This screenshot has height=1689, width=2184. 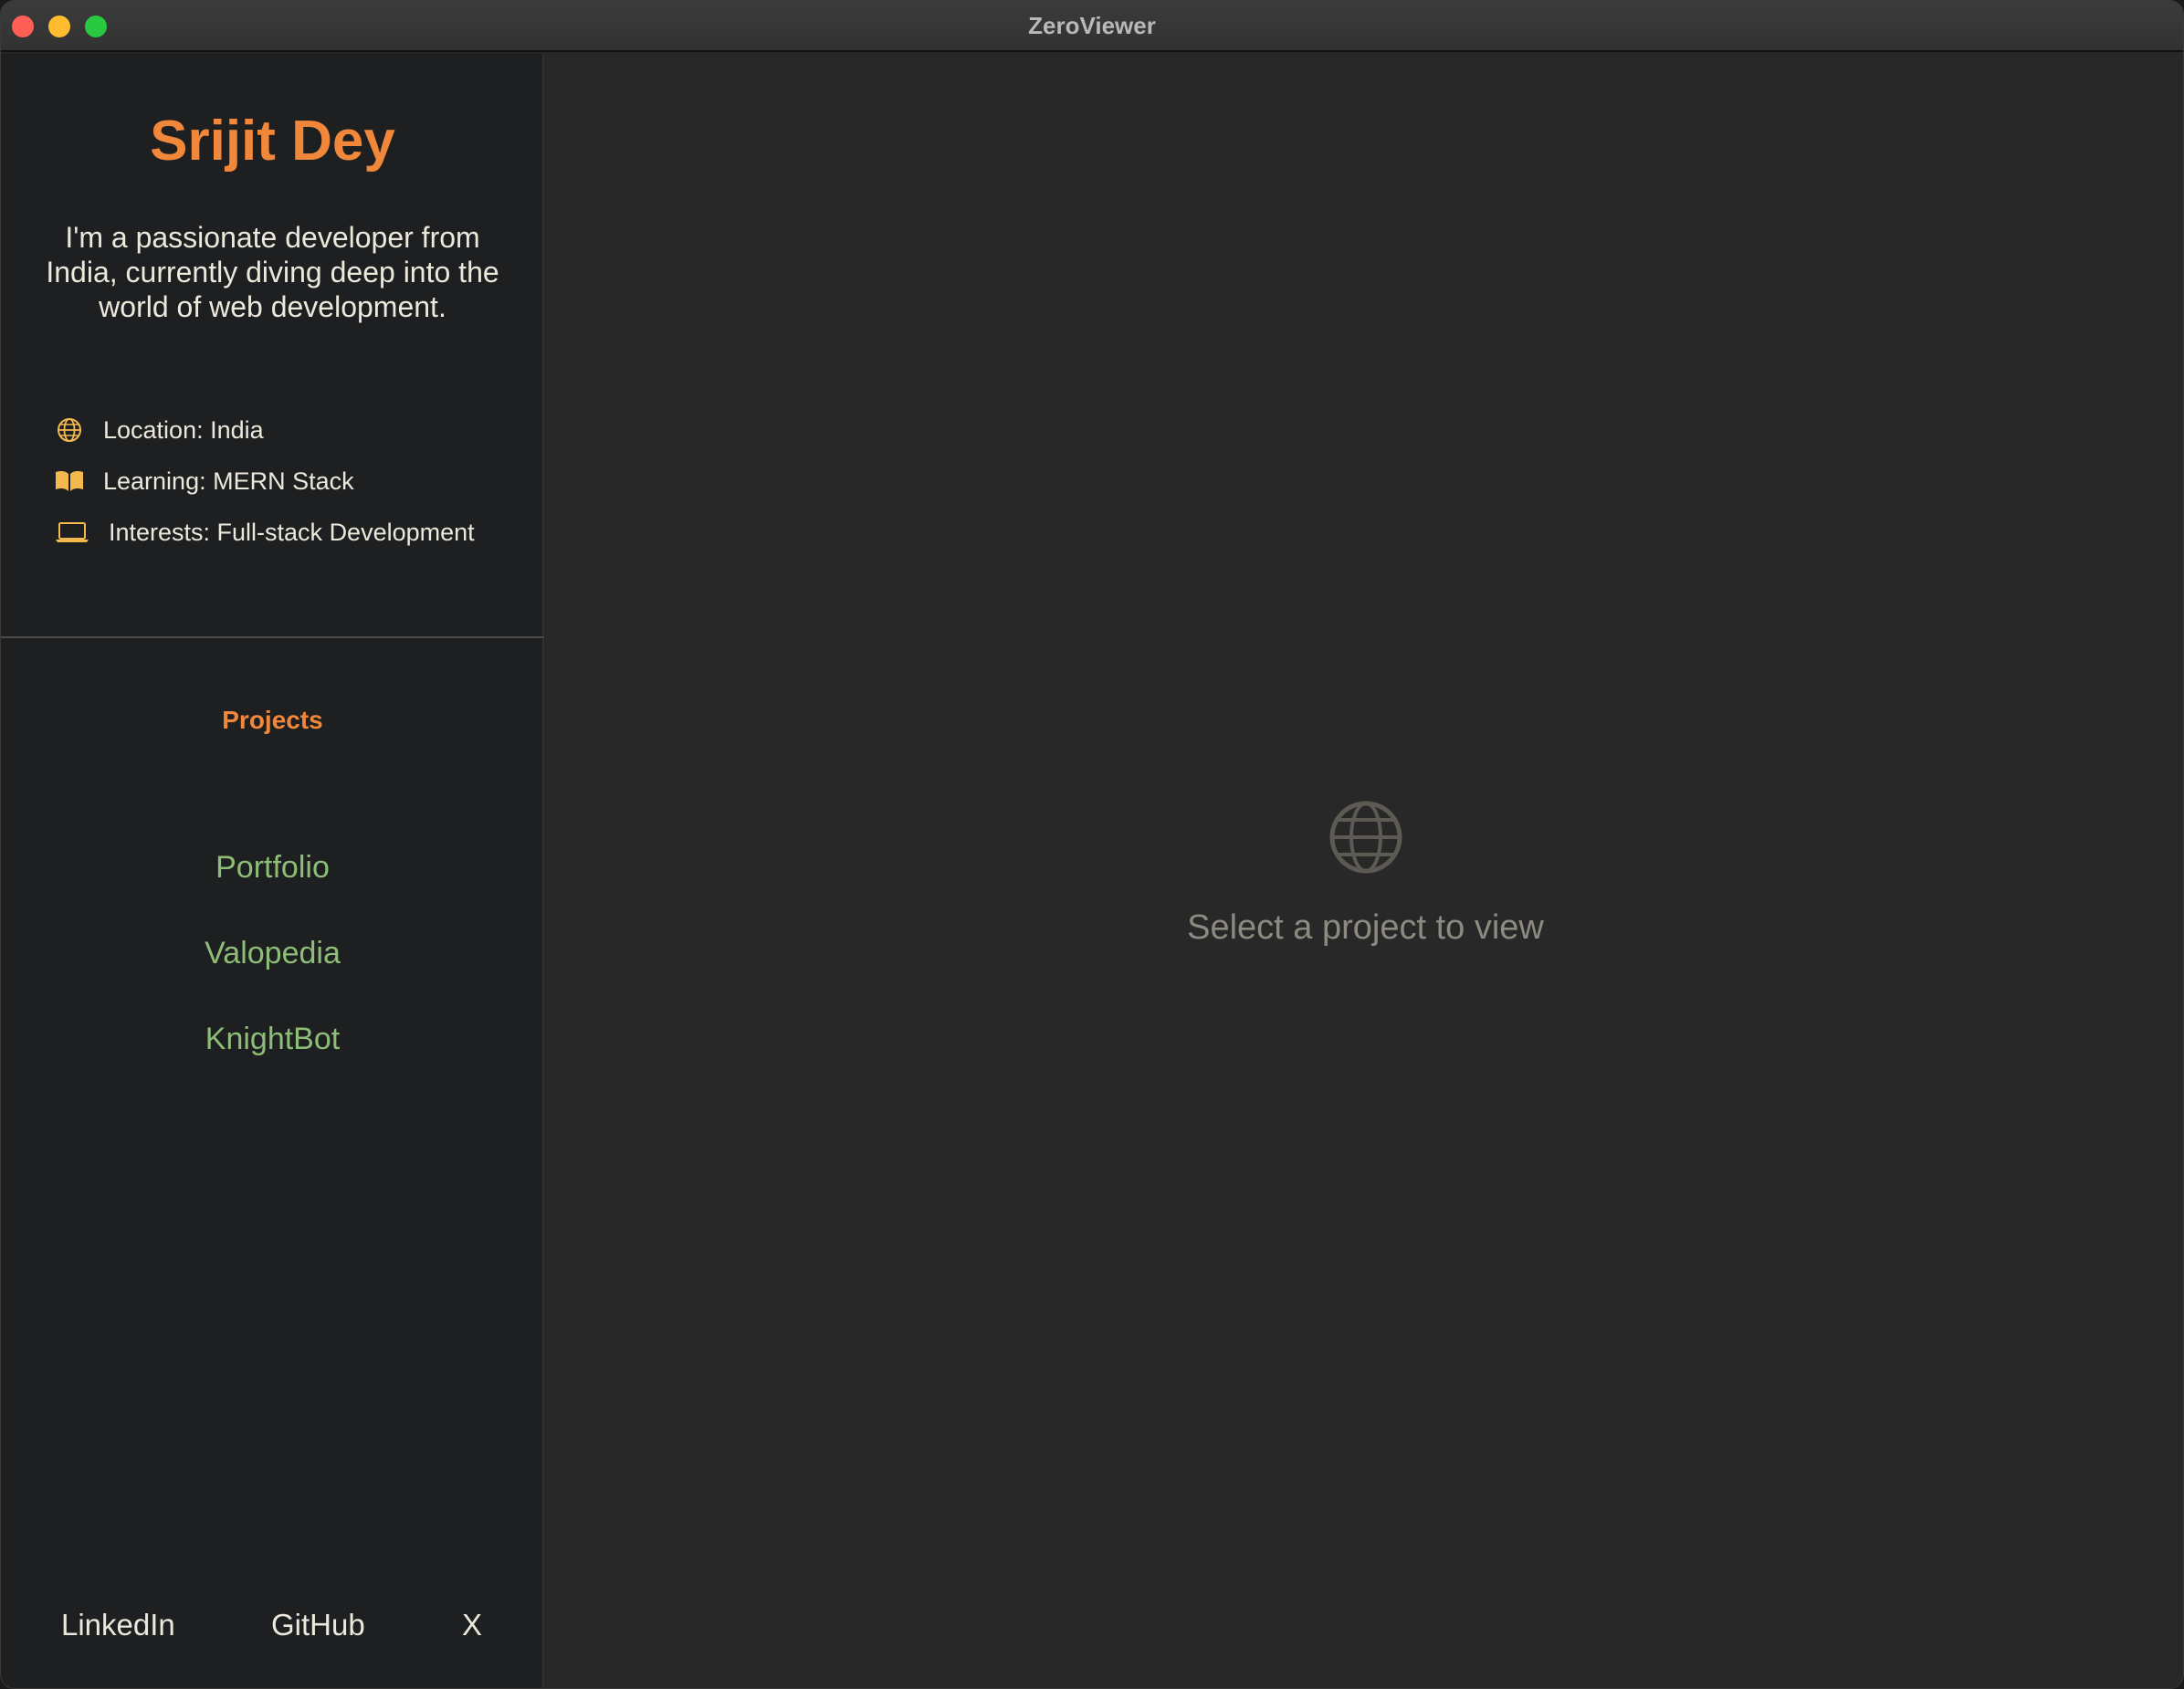 I want to click on social-links: LinkedIn GitHub X, so click(x=272, y=1628).